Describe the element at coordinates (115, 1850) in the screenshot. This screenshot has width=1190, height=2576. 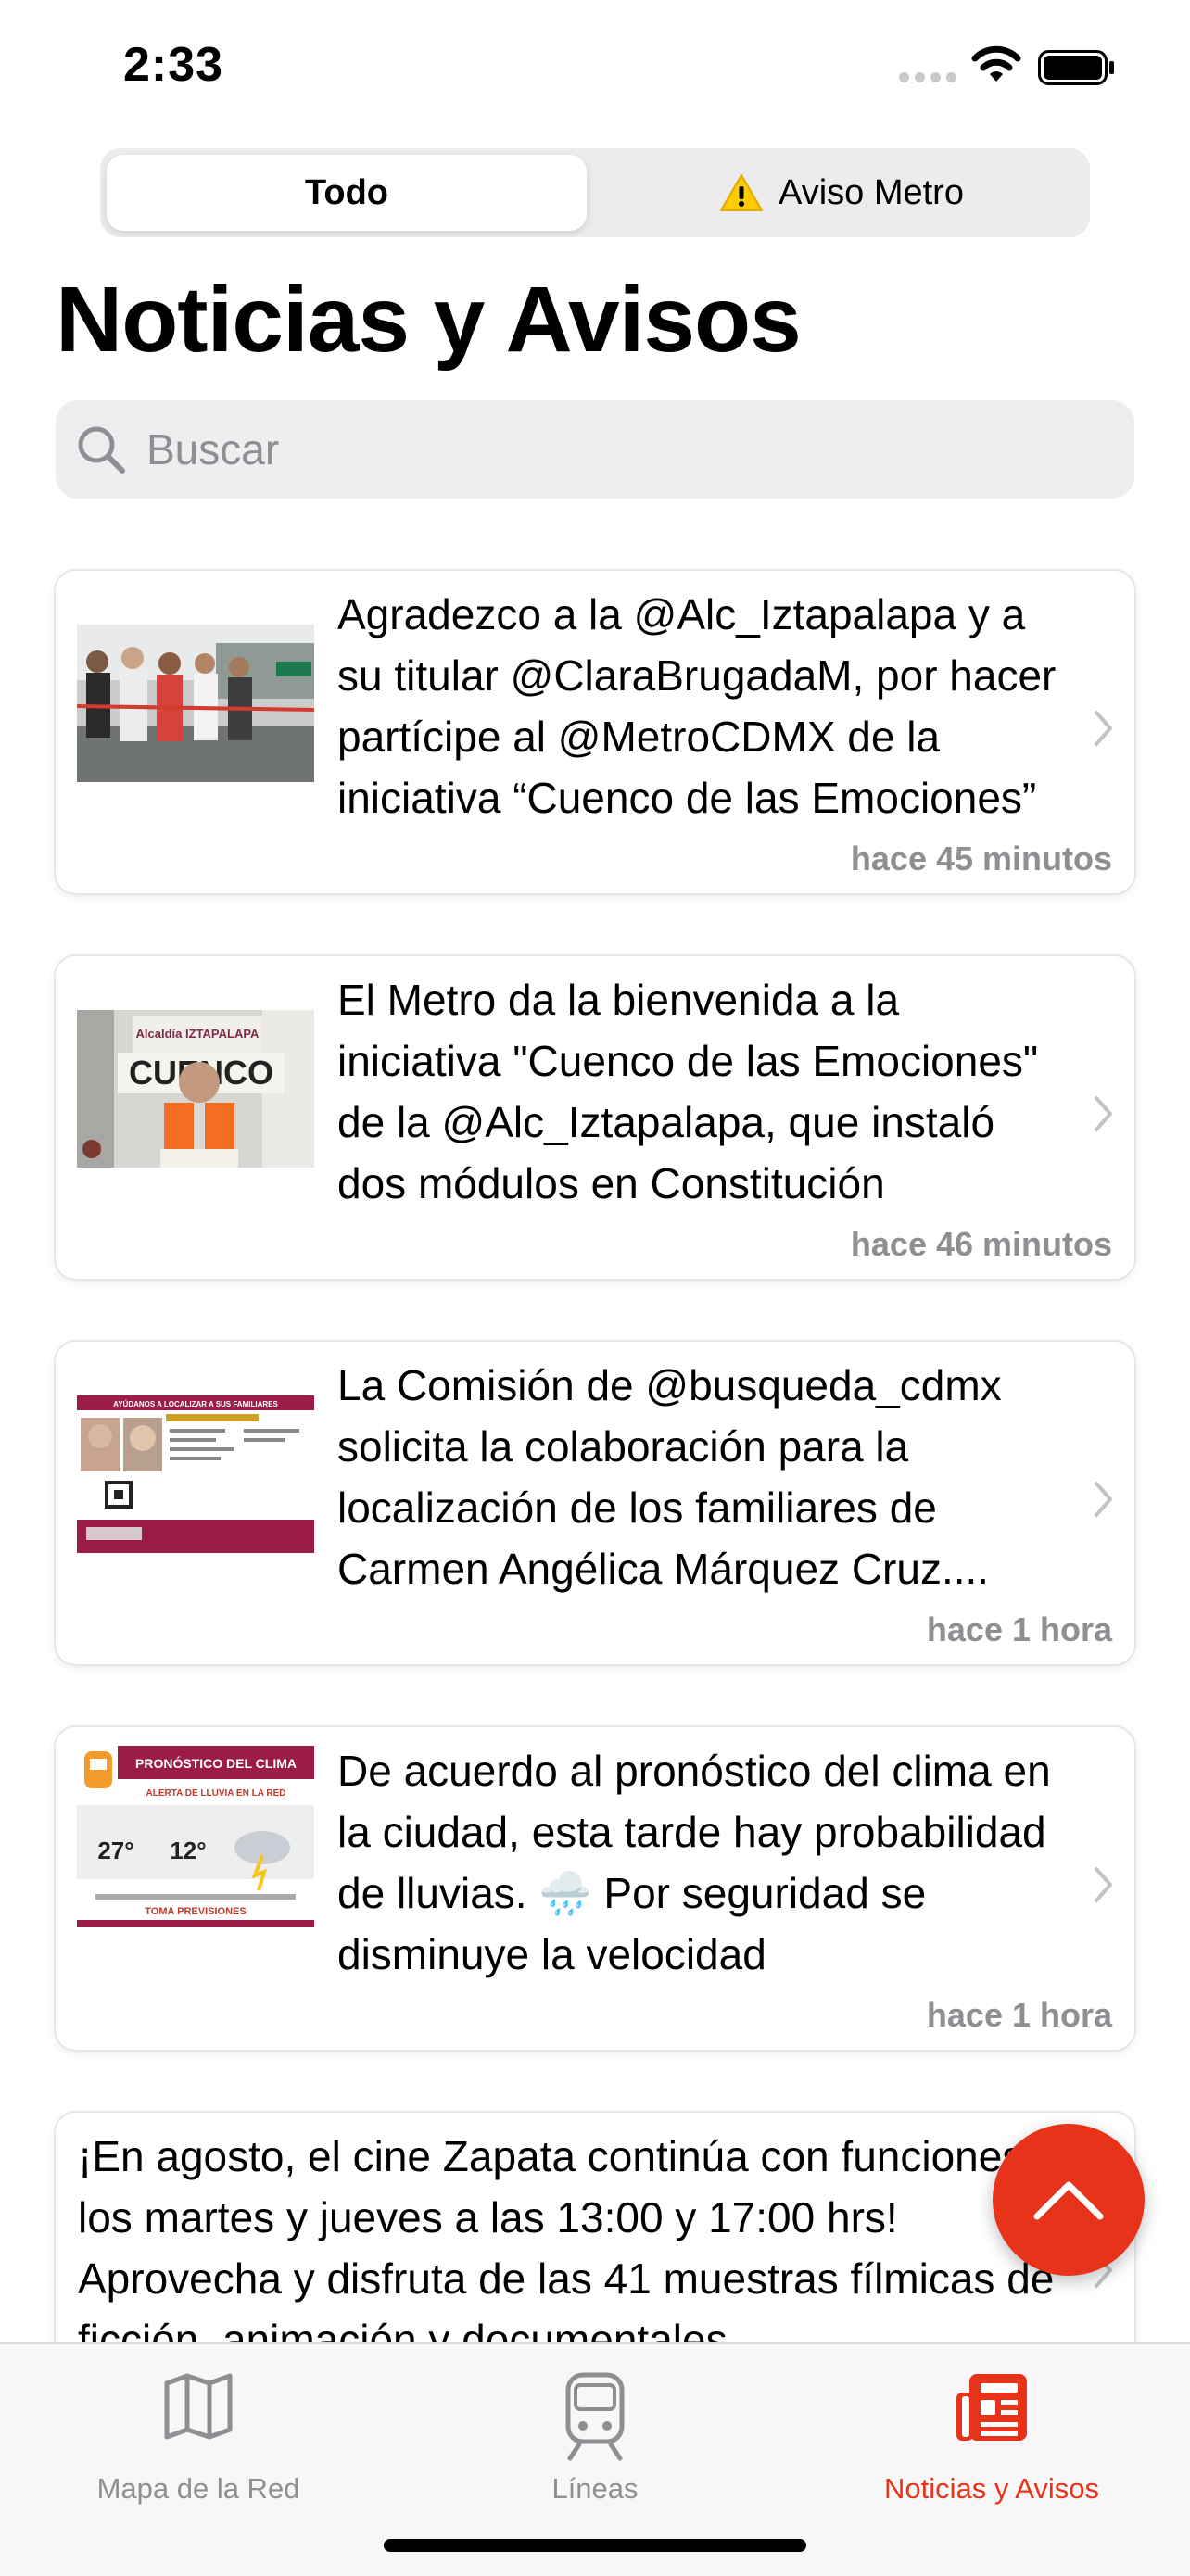
I see `thumb-weather-high: 27°` at that location.